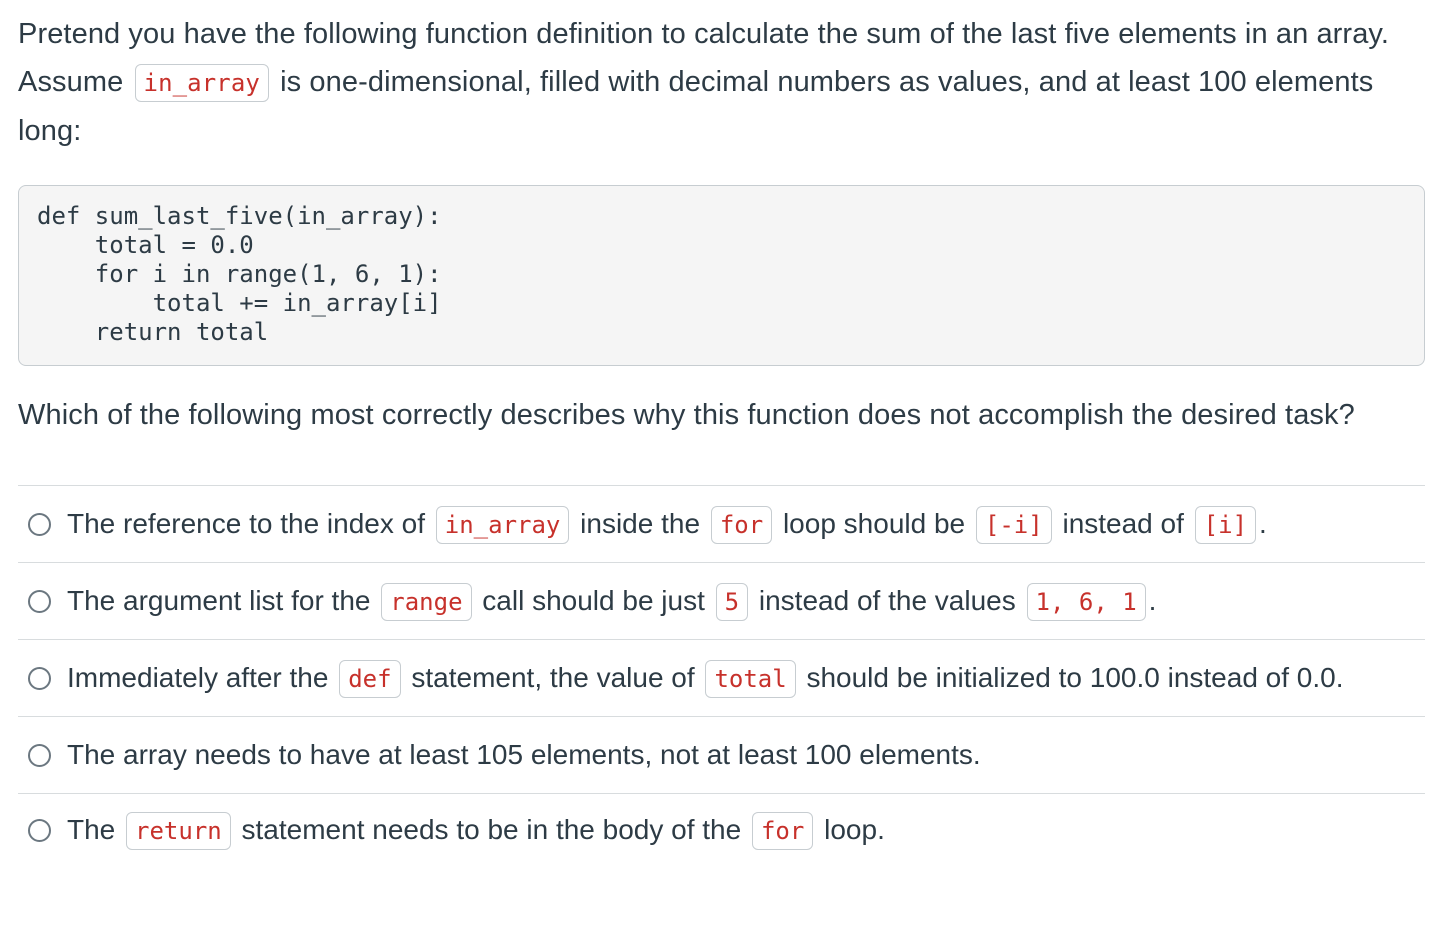 The image size is (1449, 925). Describe the element at coordinates (553, 677) in the screenshot. I see `answer-text-segment: statement, the value of` at that location.